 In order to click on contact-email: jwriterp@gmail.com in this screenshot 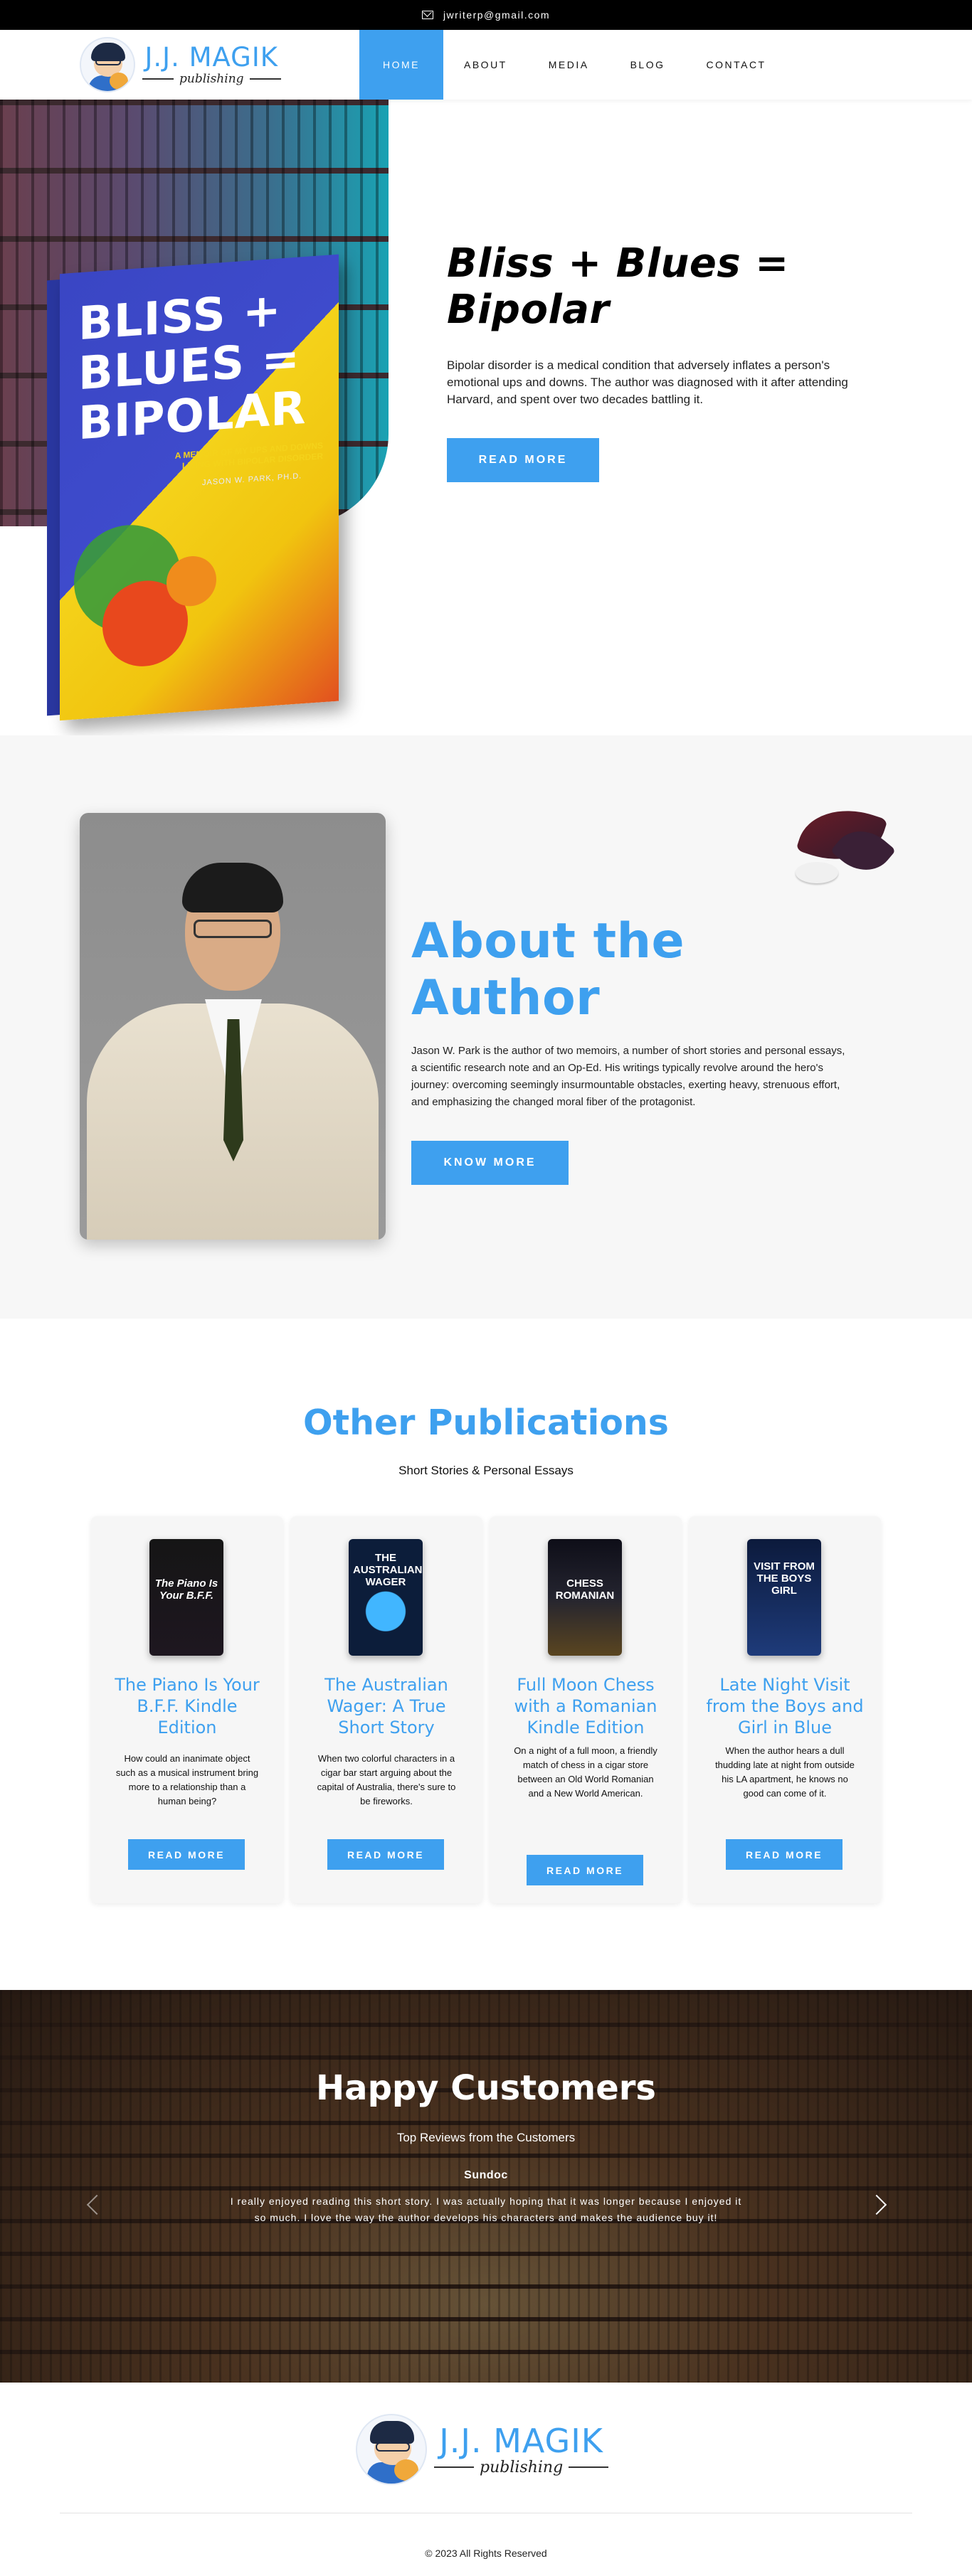, I will do `click(496, 15)`.